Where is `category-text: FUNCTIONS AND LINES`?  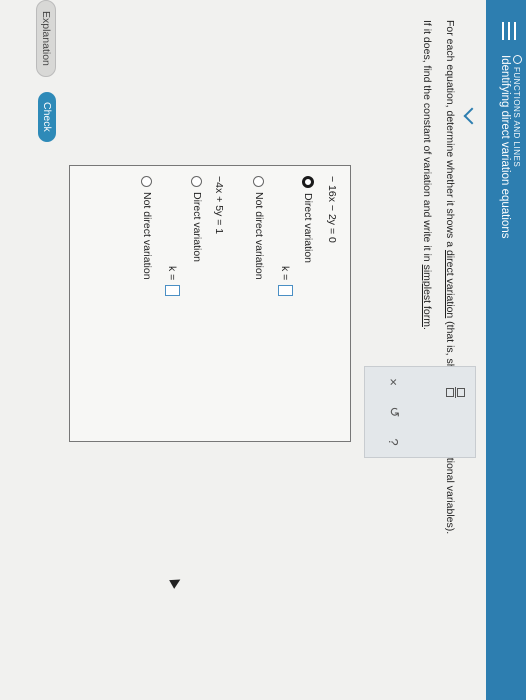 category-text: FUNCTIONS AND LINES is located at coordinates (516, 117).